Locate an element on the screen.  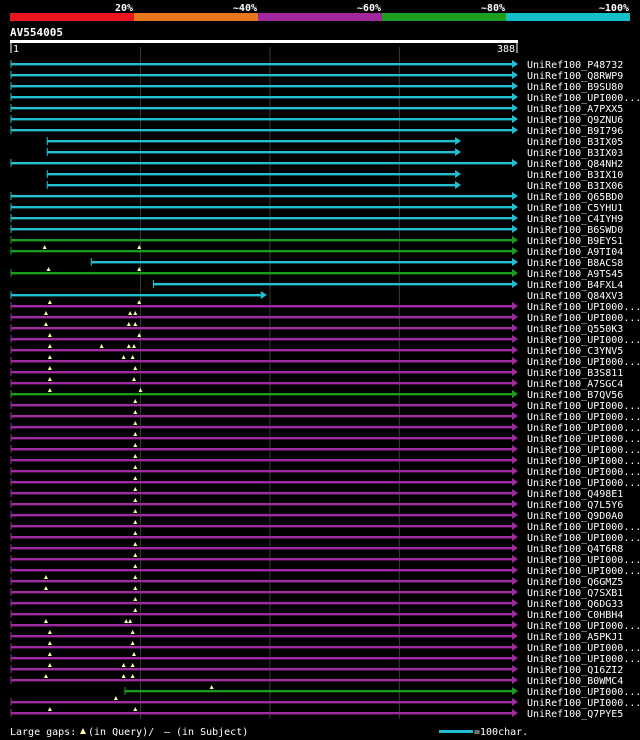
hit-label: UniRef100_Q4T6R8 is located at coordinates (575, 549).